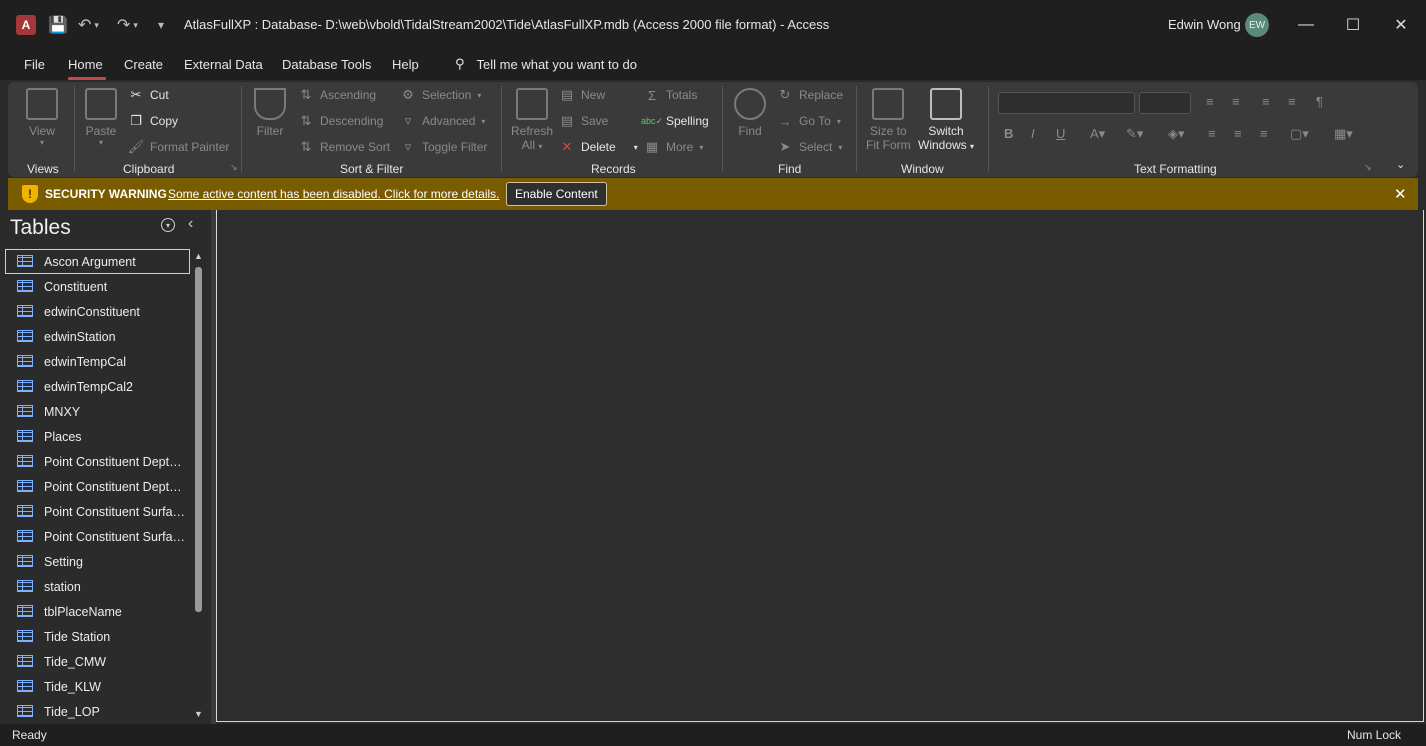 The image size is (1426, 746). Describe the element at coordinates (97, 311) in the screenshot. I see `list-item: edwinConstituent` at that location.